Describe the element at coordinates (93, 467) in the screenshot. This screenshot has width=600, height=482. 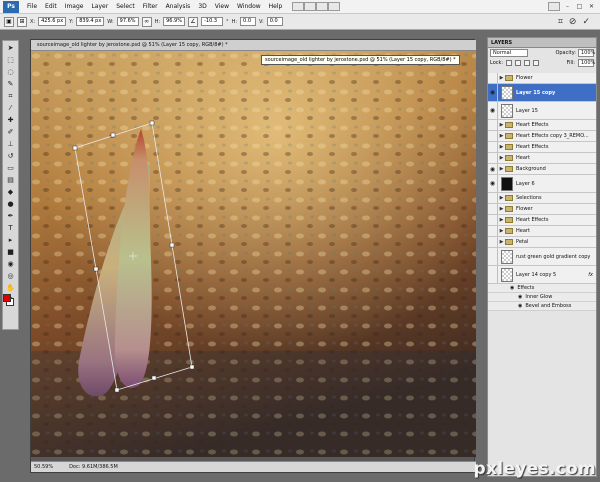
I see `document-size: Doc: 9.61M/386.5M` at that location.